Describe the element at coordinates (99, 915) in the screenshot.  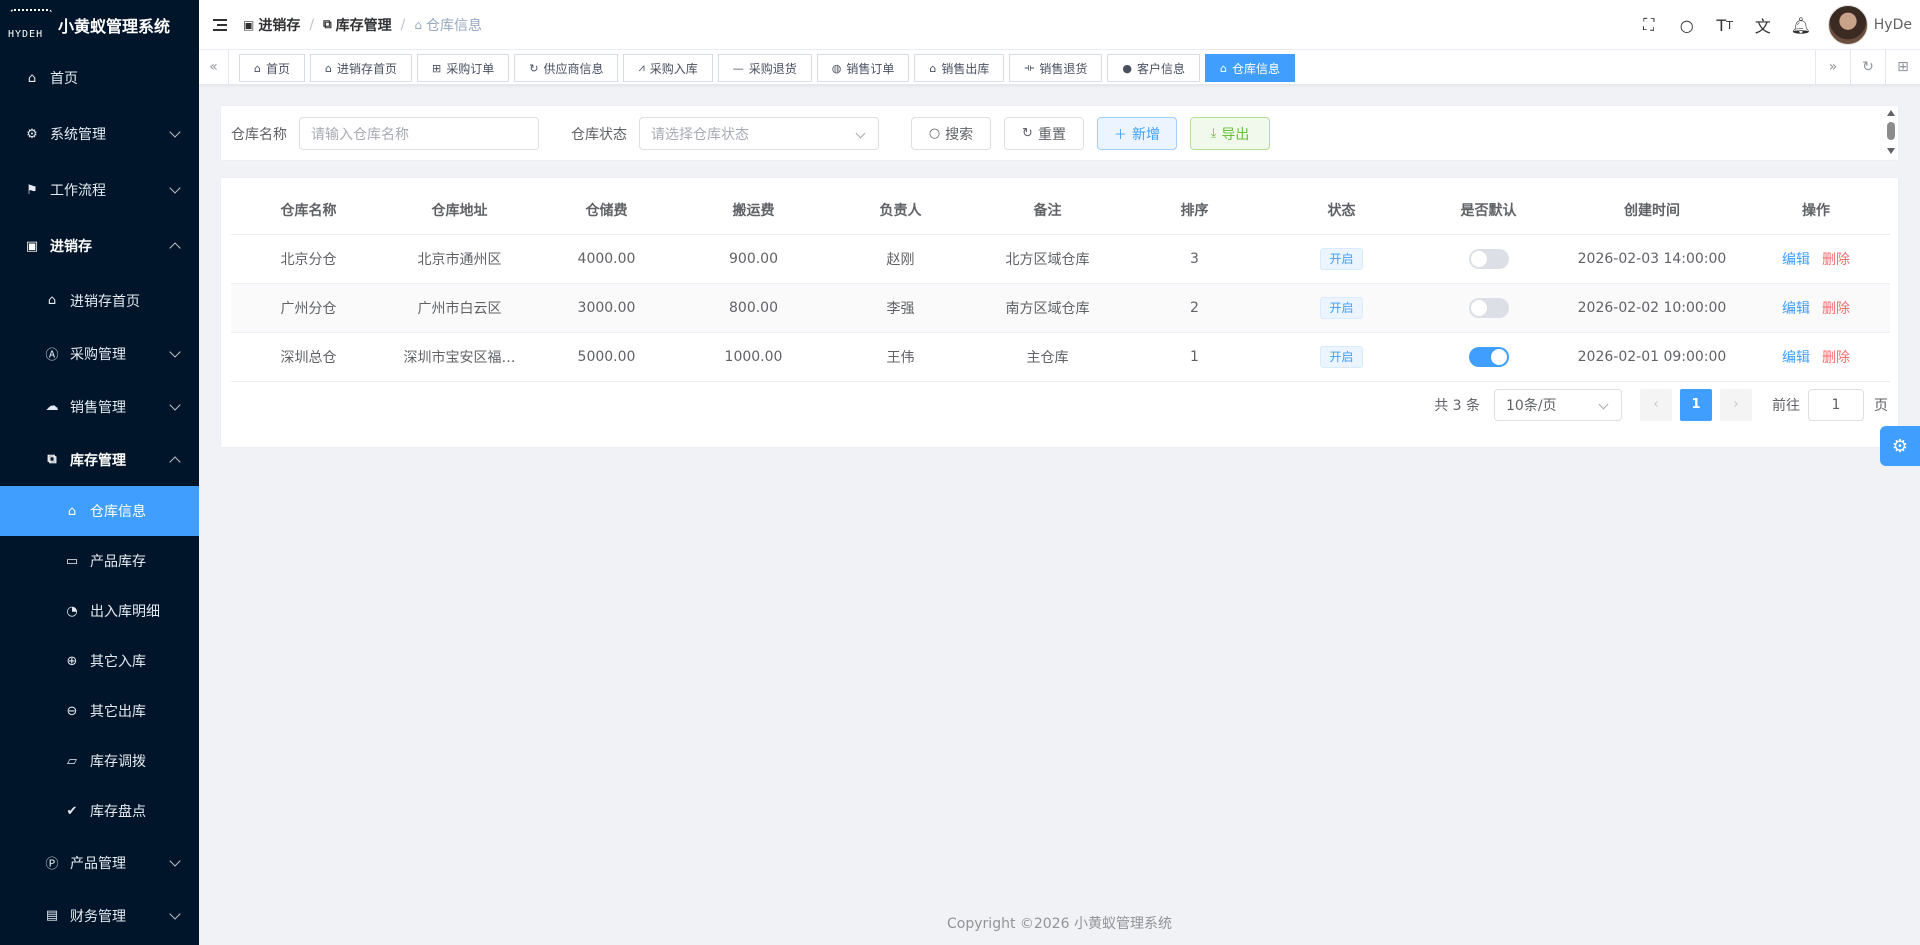
I see `sidebar-item-finance: ▤ 财务管理` at that location.